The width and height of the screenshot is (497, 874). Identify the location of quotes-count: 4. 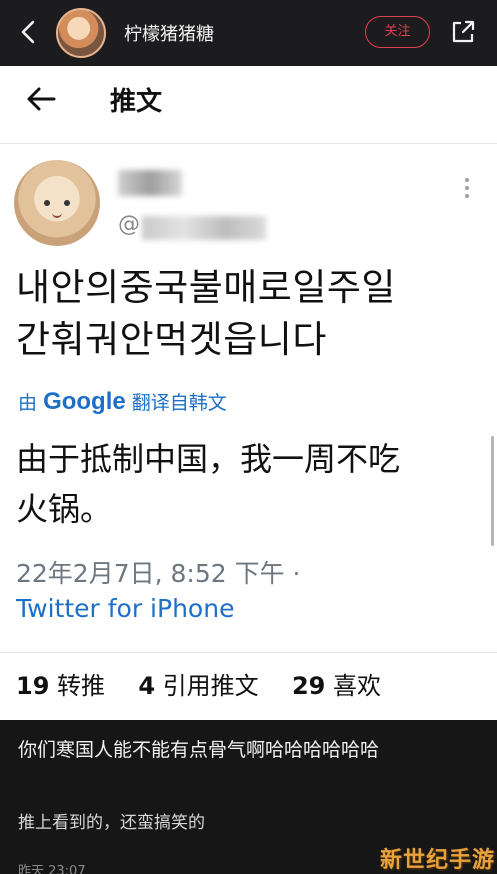
(147, 686).